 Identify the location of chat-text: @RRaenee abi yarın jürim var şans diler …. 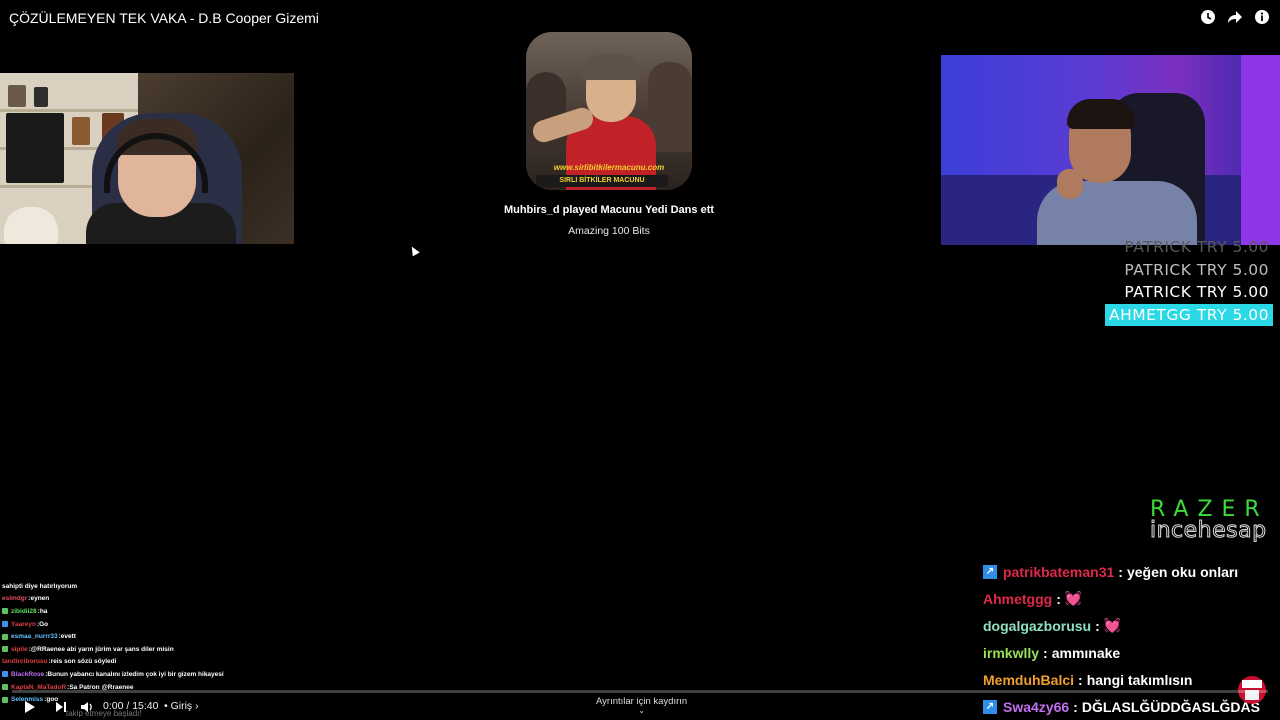
(102, 649).